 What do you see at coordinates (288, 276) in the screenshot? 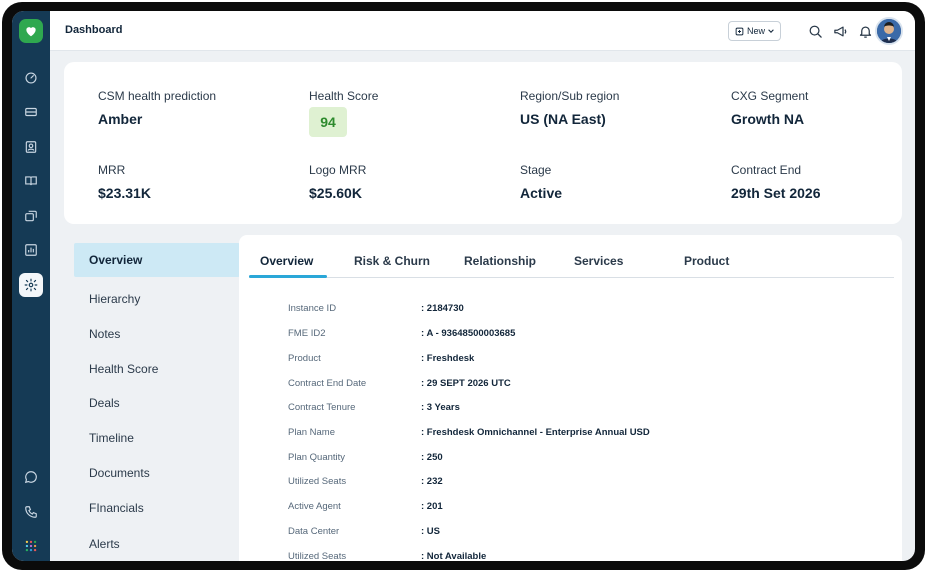
I see `active-tab-indicator` at bounding box center [288, 276].